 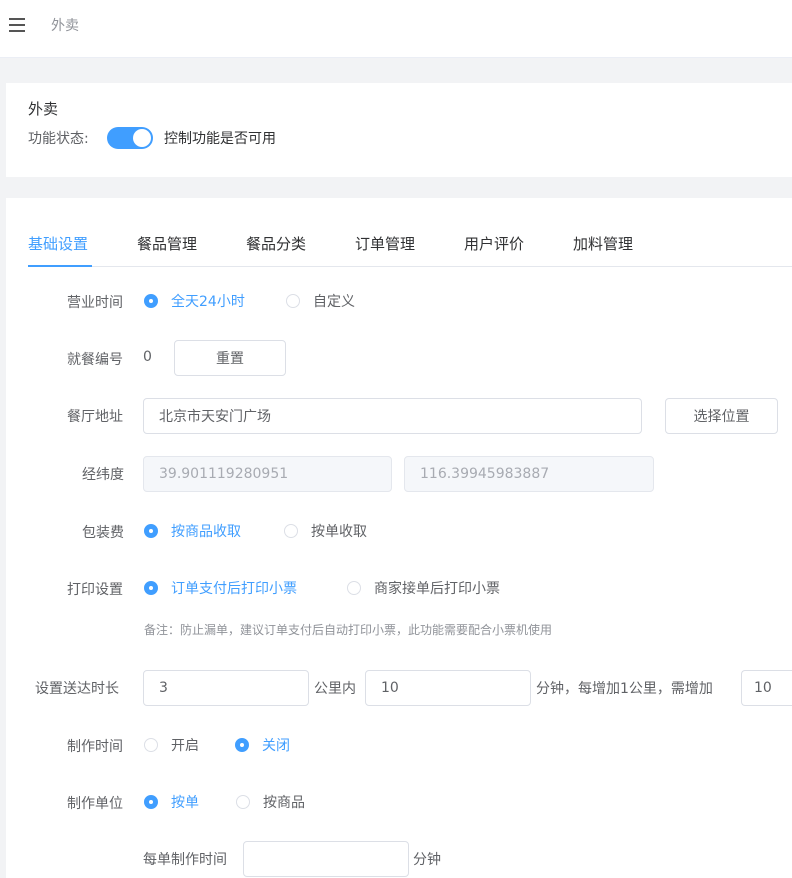 I want to click on feature-status-label: 功能状态:, so click(x=58, y=139).